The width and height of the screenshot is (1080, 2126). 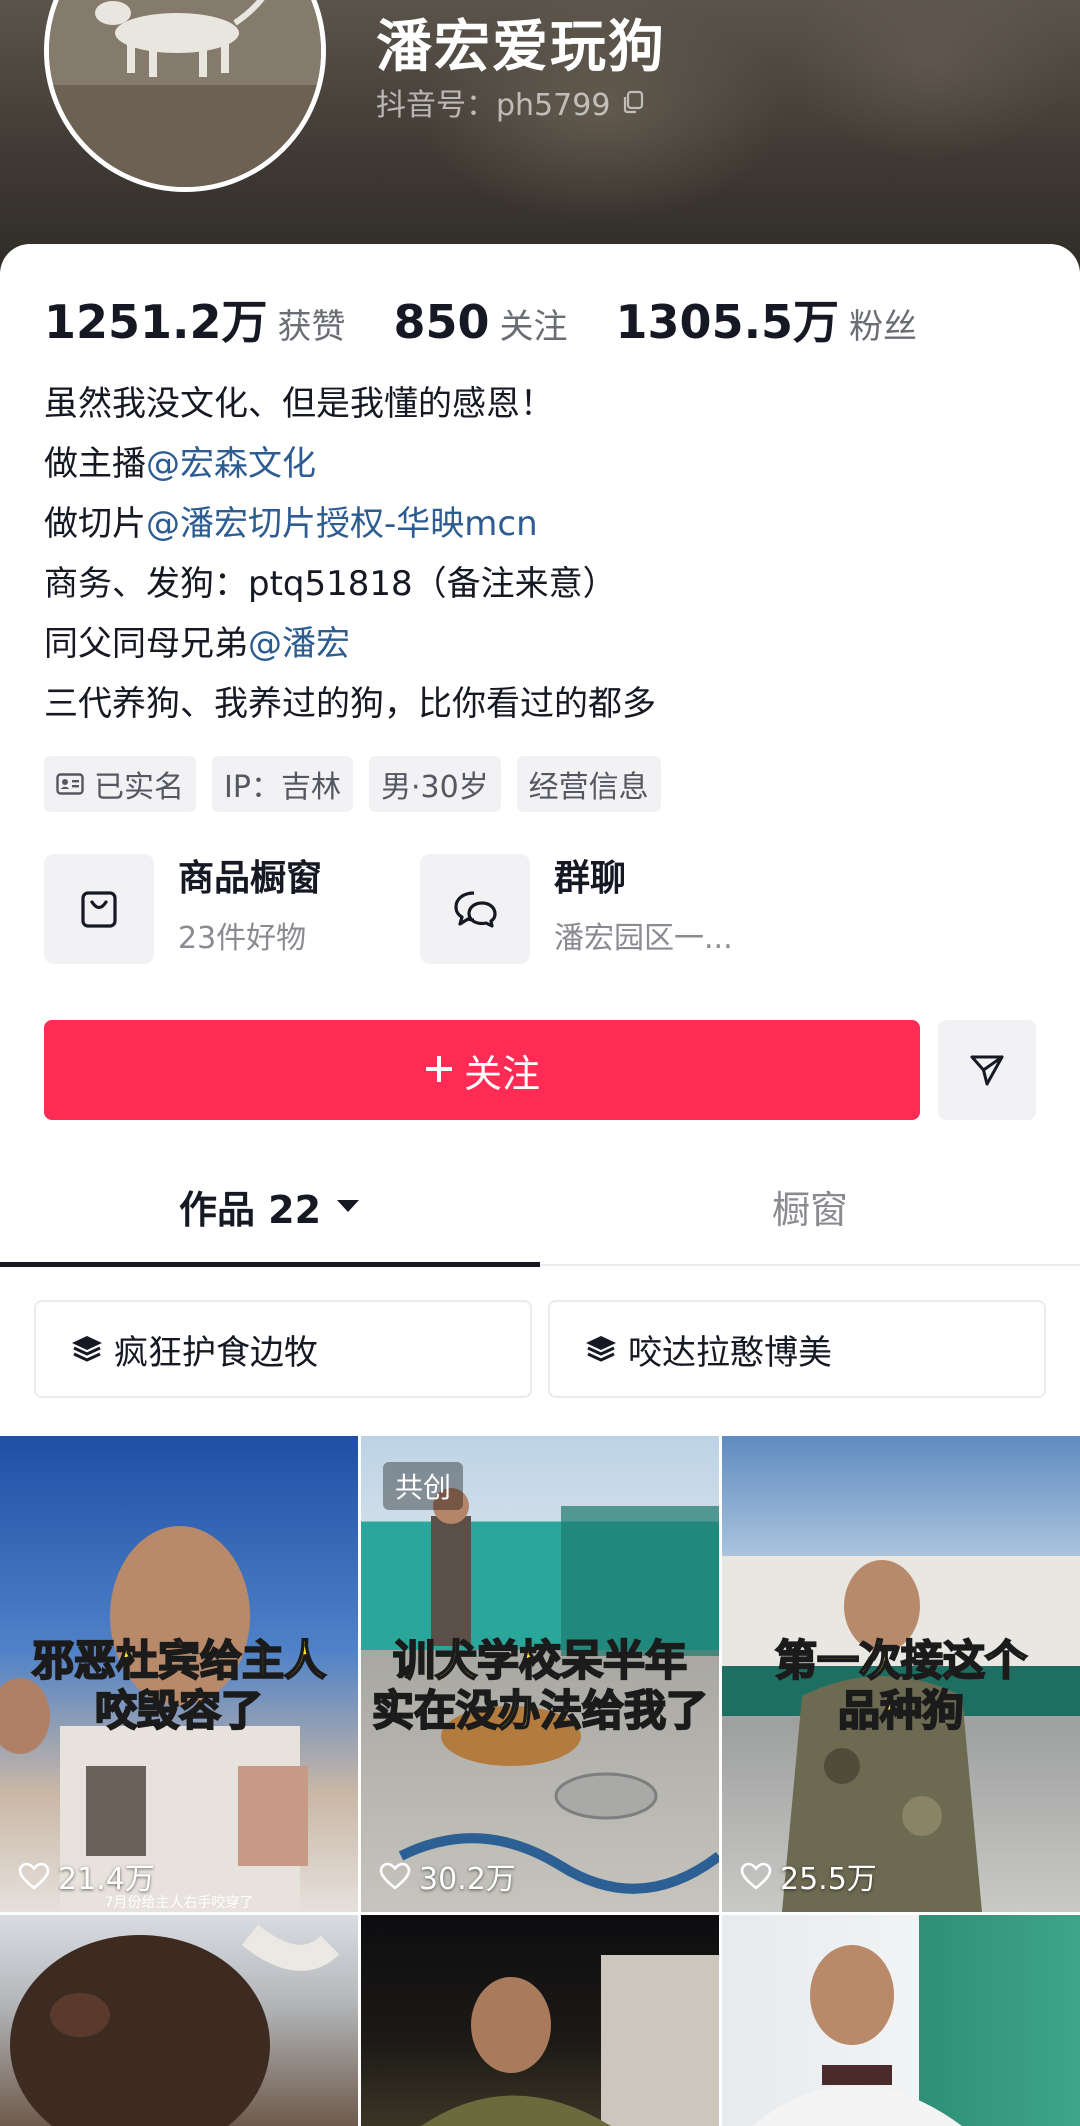 I want to click on mention-link: @潘宏切片授权-华映mcn, so click(x=342, y=524).